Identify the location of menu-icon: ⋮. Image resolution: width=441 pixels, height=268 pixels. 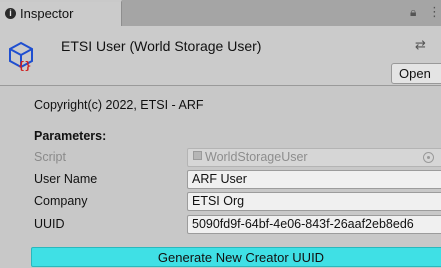
(434, 12).